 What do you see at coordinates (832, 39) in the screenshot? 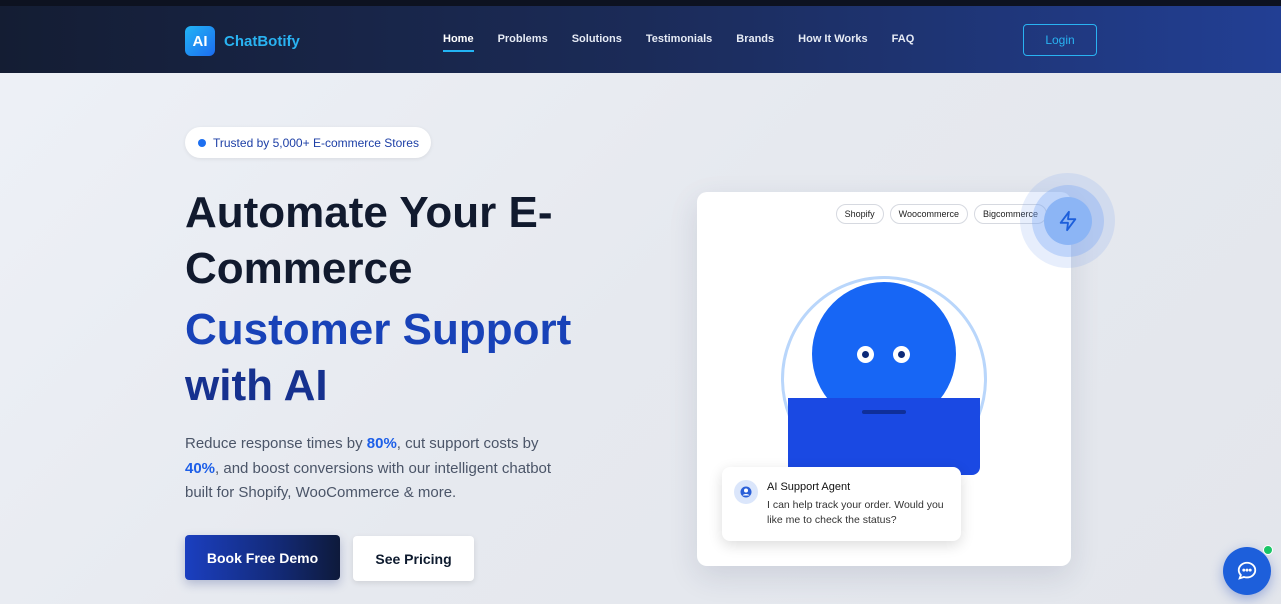
I see `nav-link-how-it-works: How It Works` at bounding box center [832, 39].